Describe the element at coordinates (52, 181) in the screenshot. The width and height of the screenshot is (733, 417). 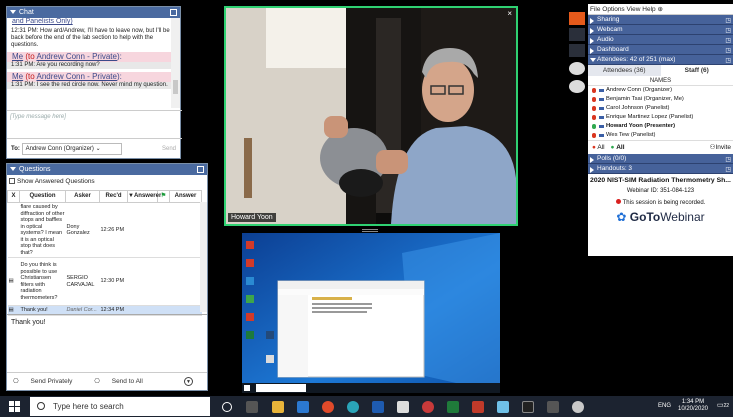
I see `show-answered-toggle: Show Answered Questions` at that location.